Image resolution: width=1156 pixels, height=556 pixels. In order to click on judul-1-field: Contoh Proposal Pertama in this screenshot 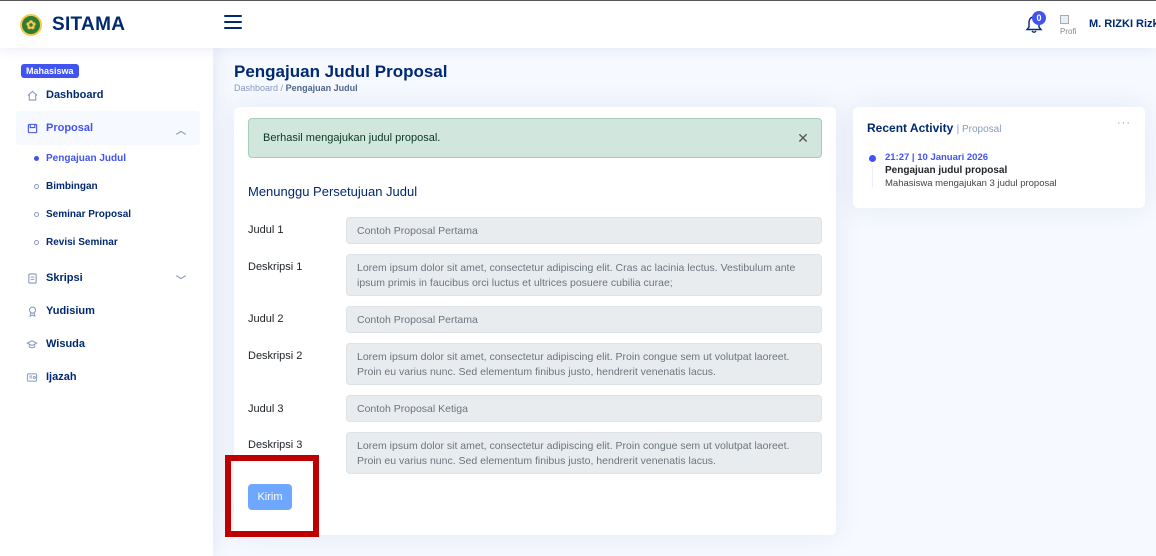, I will do `click(584, 230)`.